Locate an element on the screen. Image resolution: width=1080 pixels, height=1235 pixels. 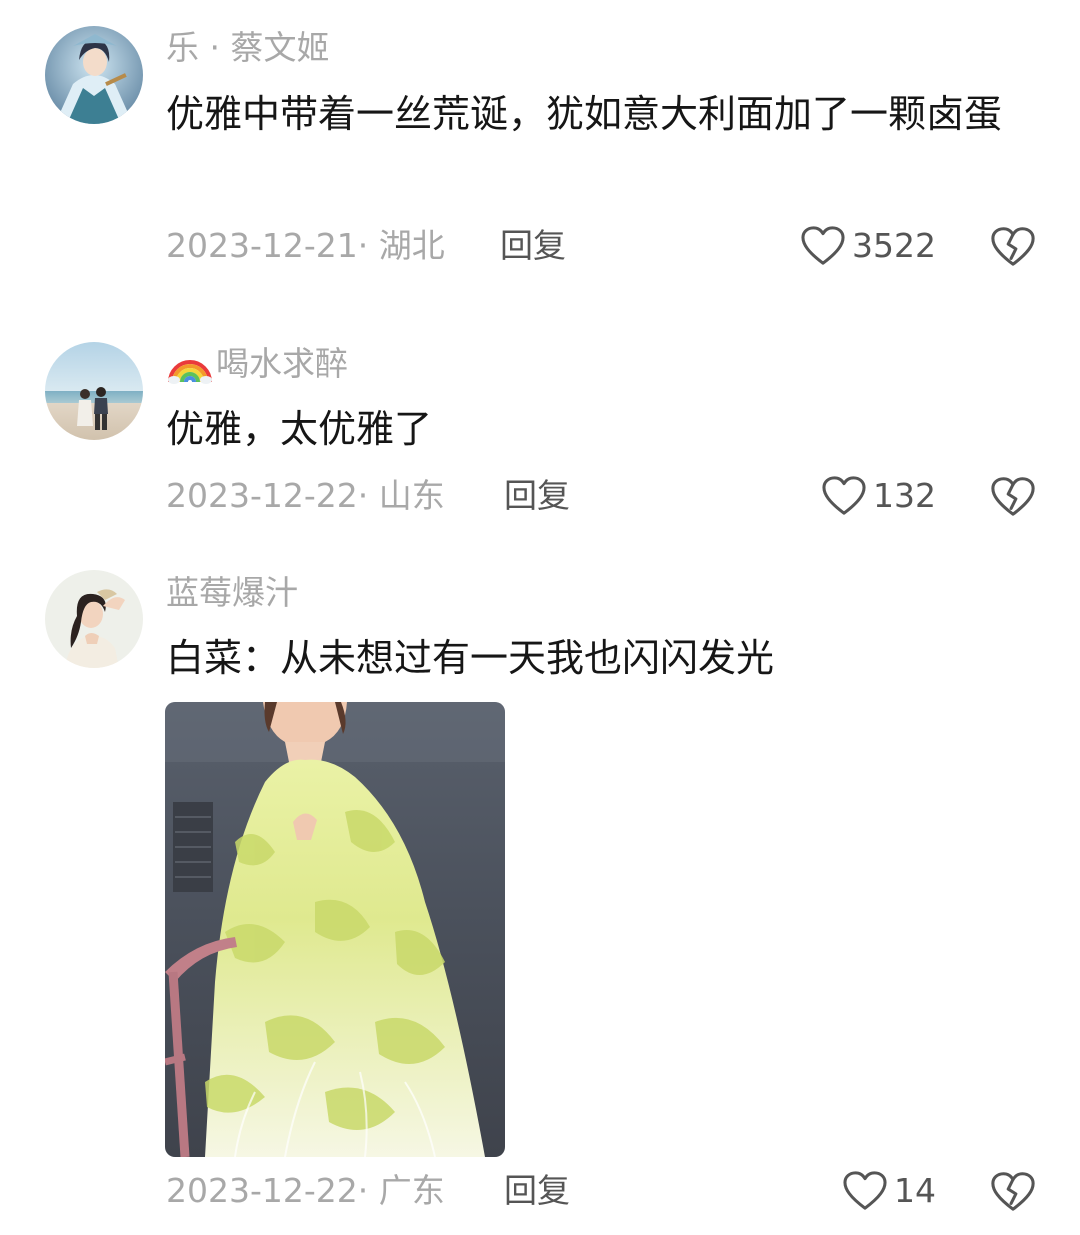
cabbage-dress-photo is located at coordinates (335, 929).